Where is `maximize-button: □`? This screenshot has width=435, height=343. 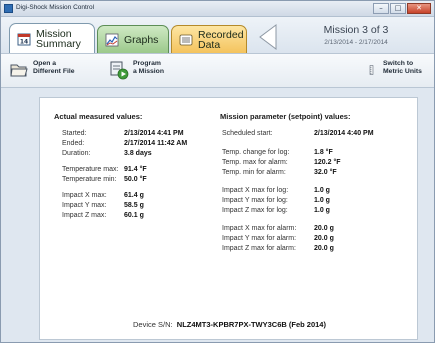 maximize-button: □ is located at coordinates (398, 8).